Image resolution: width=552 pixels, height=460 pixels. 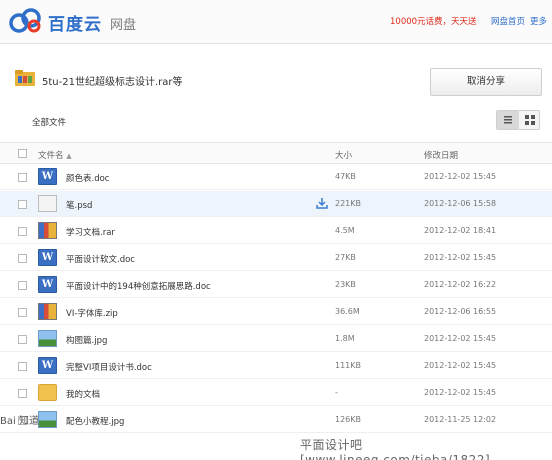 What do you see at coordinates (348, 419) in the screenshot?
I see `file-size: 126KB` at bounding box center [348, 419].